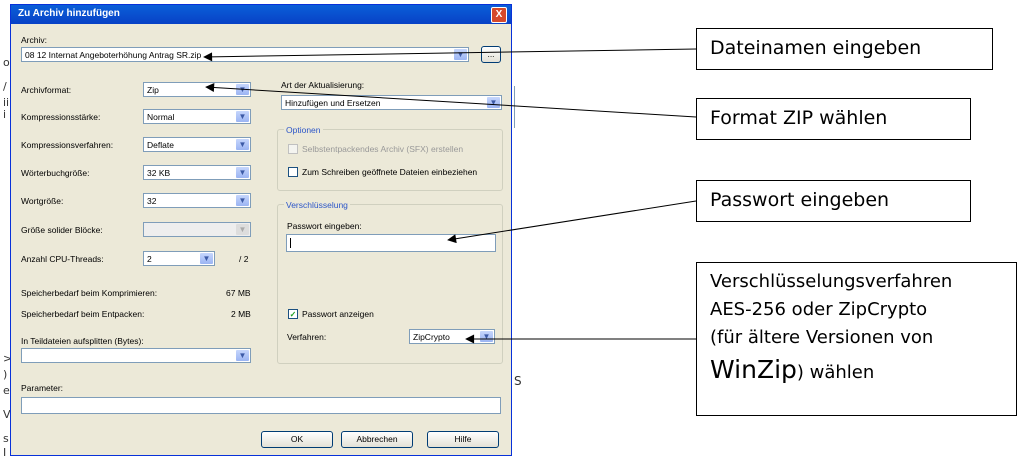 The height and width of the screenshot is (459, 1024). Describe the element at coordinates (572, 222) in the screenshot. I see `arrow-password` at that location.